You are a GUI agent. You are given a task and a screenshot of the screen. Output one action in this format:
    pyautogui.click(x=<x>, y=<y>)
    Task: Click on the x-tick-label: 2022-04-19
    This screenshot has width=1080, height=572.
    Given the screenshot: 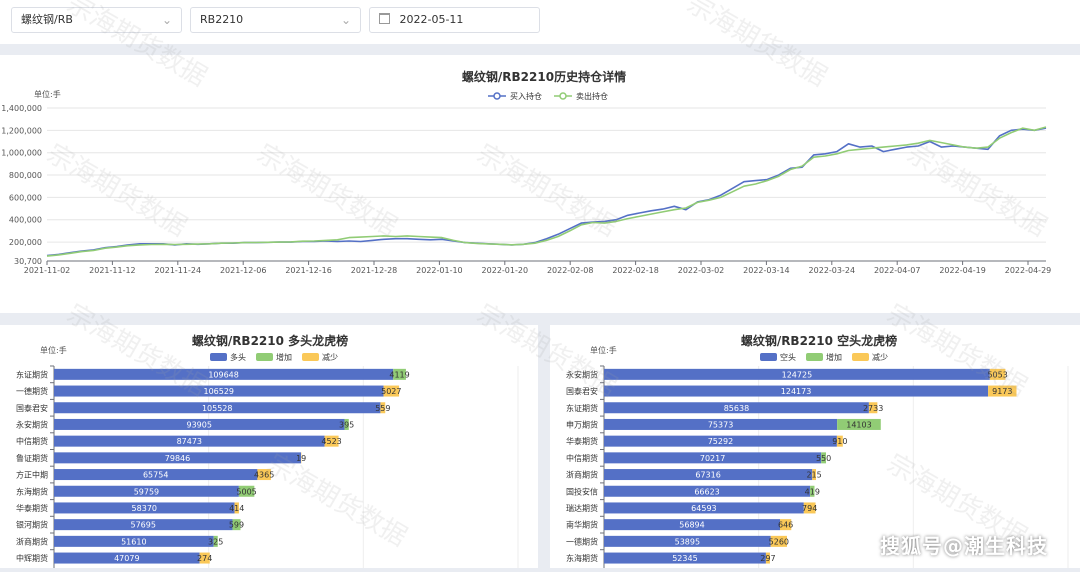 What is the action you would take?
    pyautogui.click(x=962, y=270)
    